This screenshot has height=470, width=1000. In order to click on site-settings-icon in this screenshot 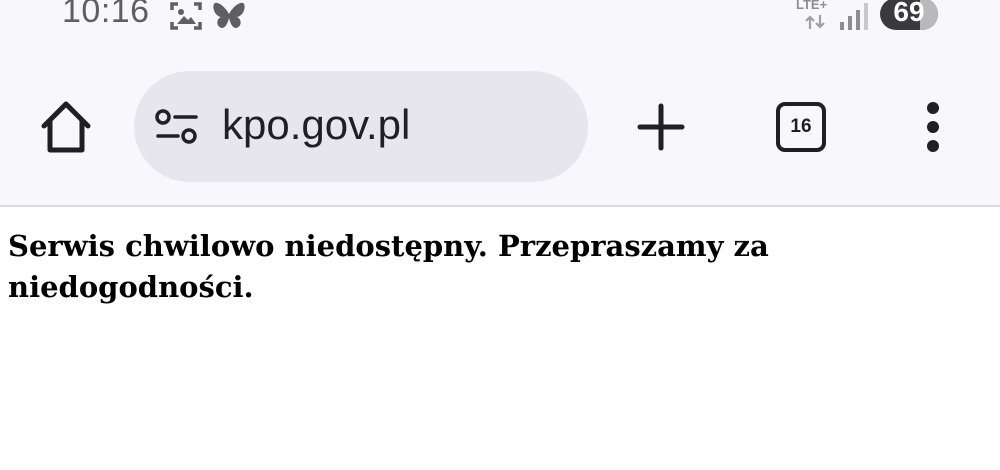, I will do `click(177, 127)`.